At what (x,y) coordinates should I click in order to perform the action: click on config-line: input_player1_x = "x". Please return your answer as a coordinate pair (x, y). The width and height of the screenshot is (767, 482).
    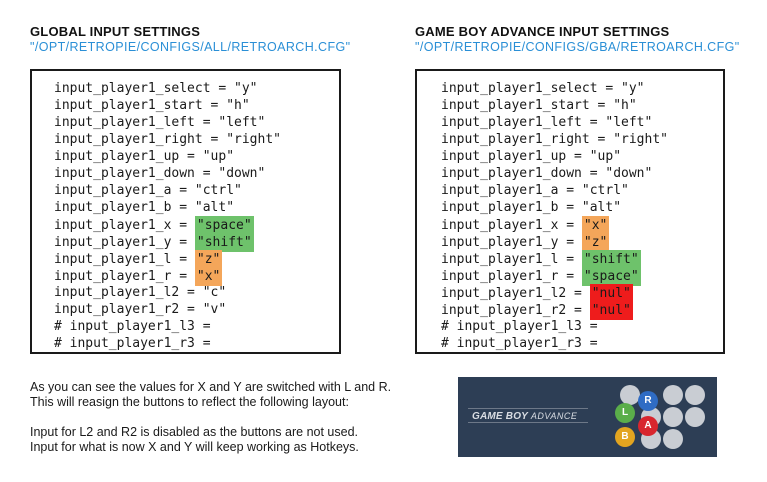
    Looking at the image, I should click on (525, 225).